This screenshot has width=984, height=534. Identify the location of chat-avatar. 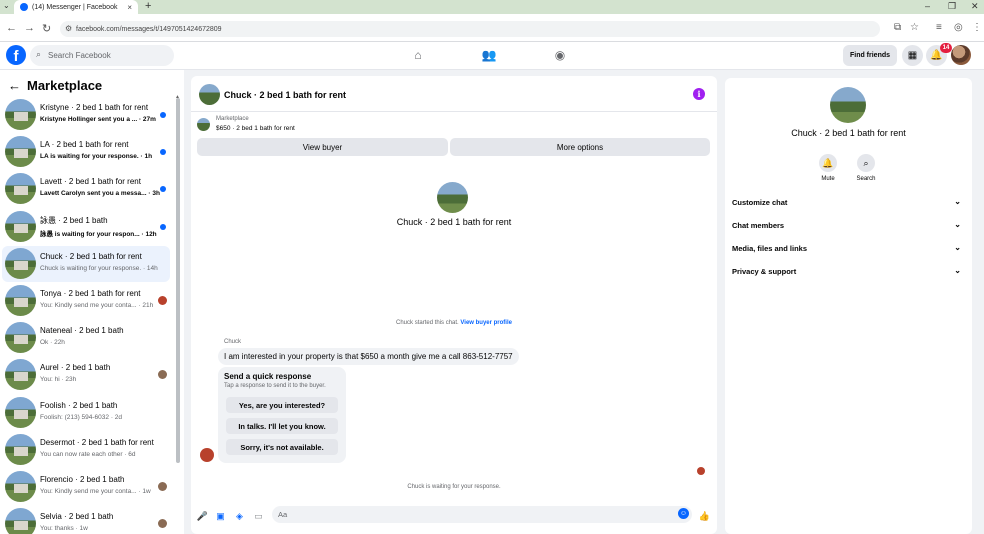
(209, 94).